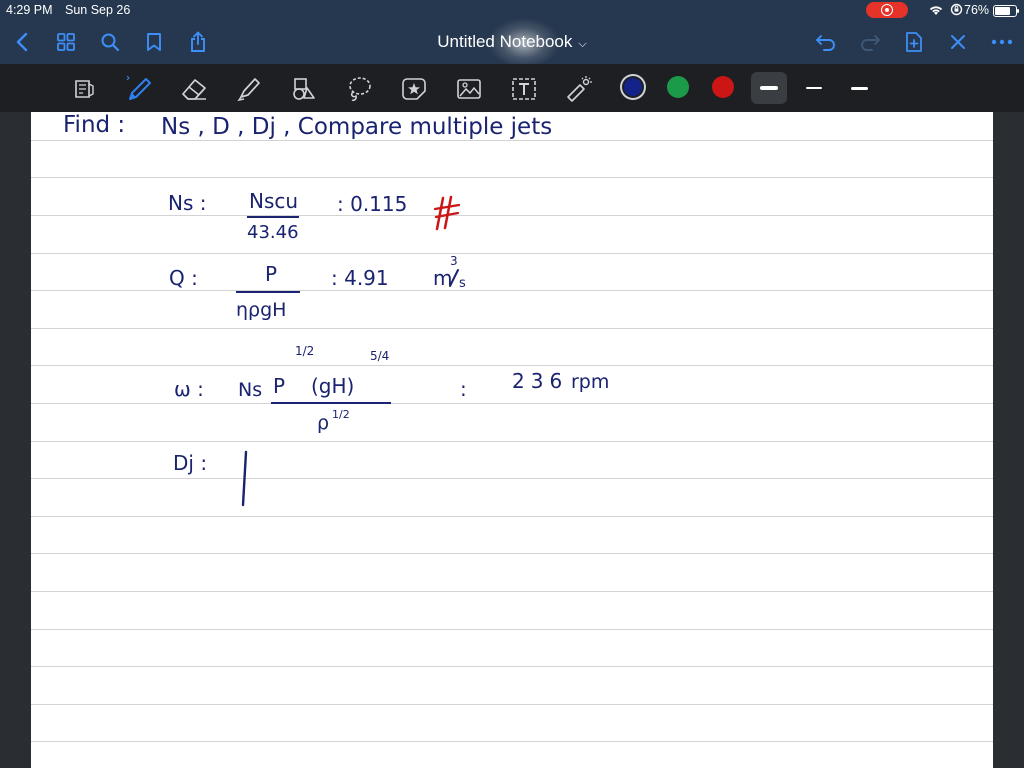 The width and height of the screenshot is (1024, 768). I want to click on screen-recording-indicator, so click(887, 10).